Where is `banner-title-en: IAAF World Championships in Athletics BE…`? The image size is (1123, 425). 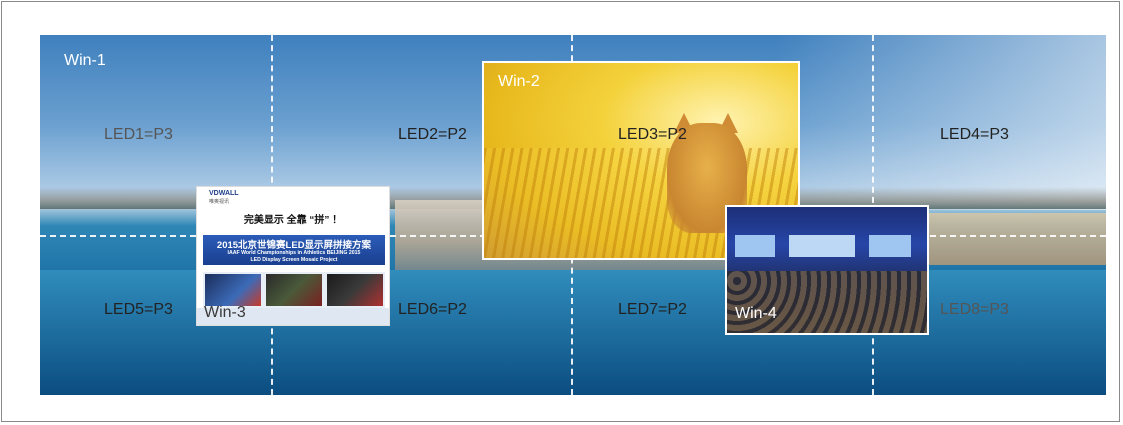
banner-title-en: IAAF World Championships in Athletics BE… is located at coordinates (294, 253).